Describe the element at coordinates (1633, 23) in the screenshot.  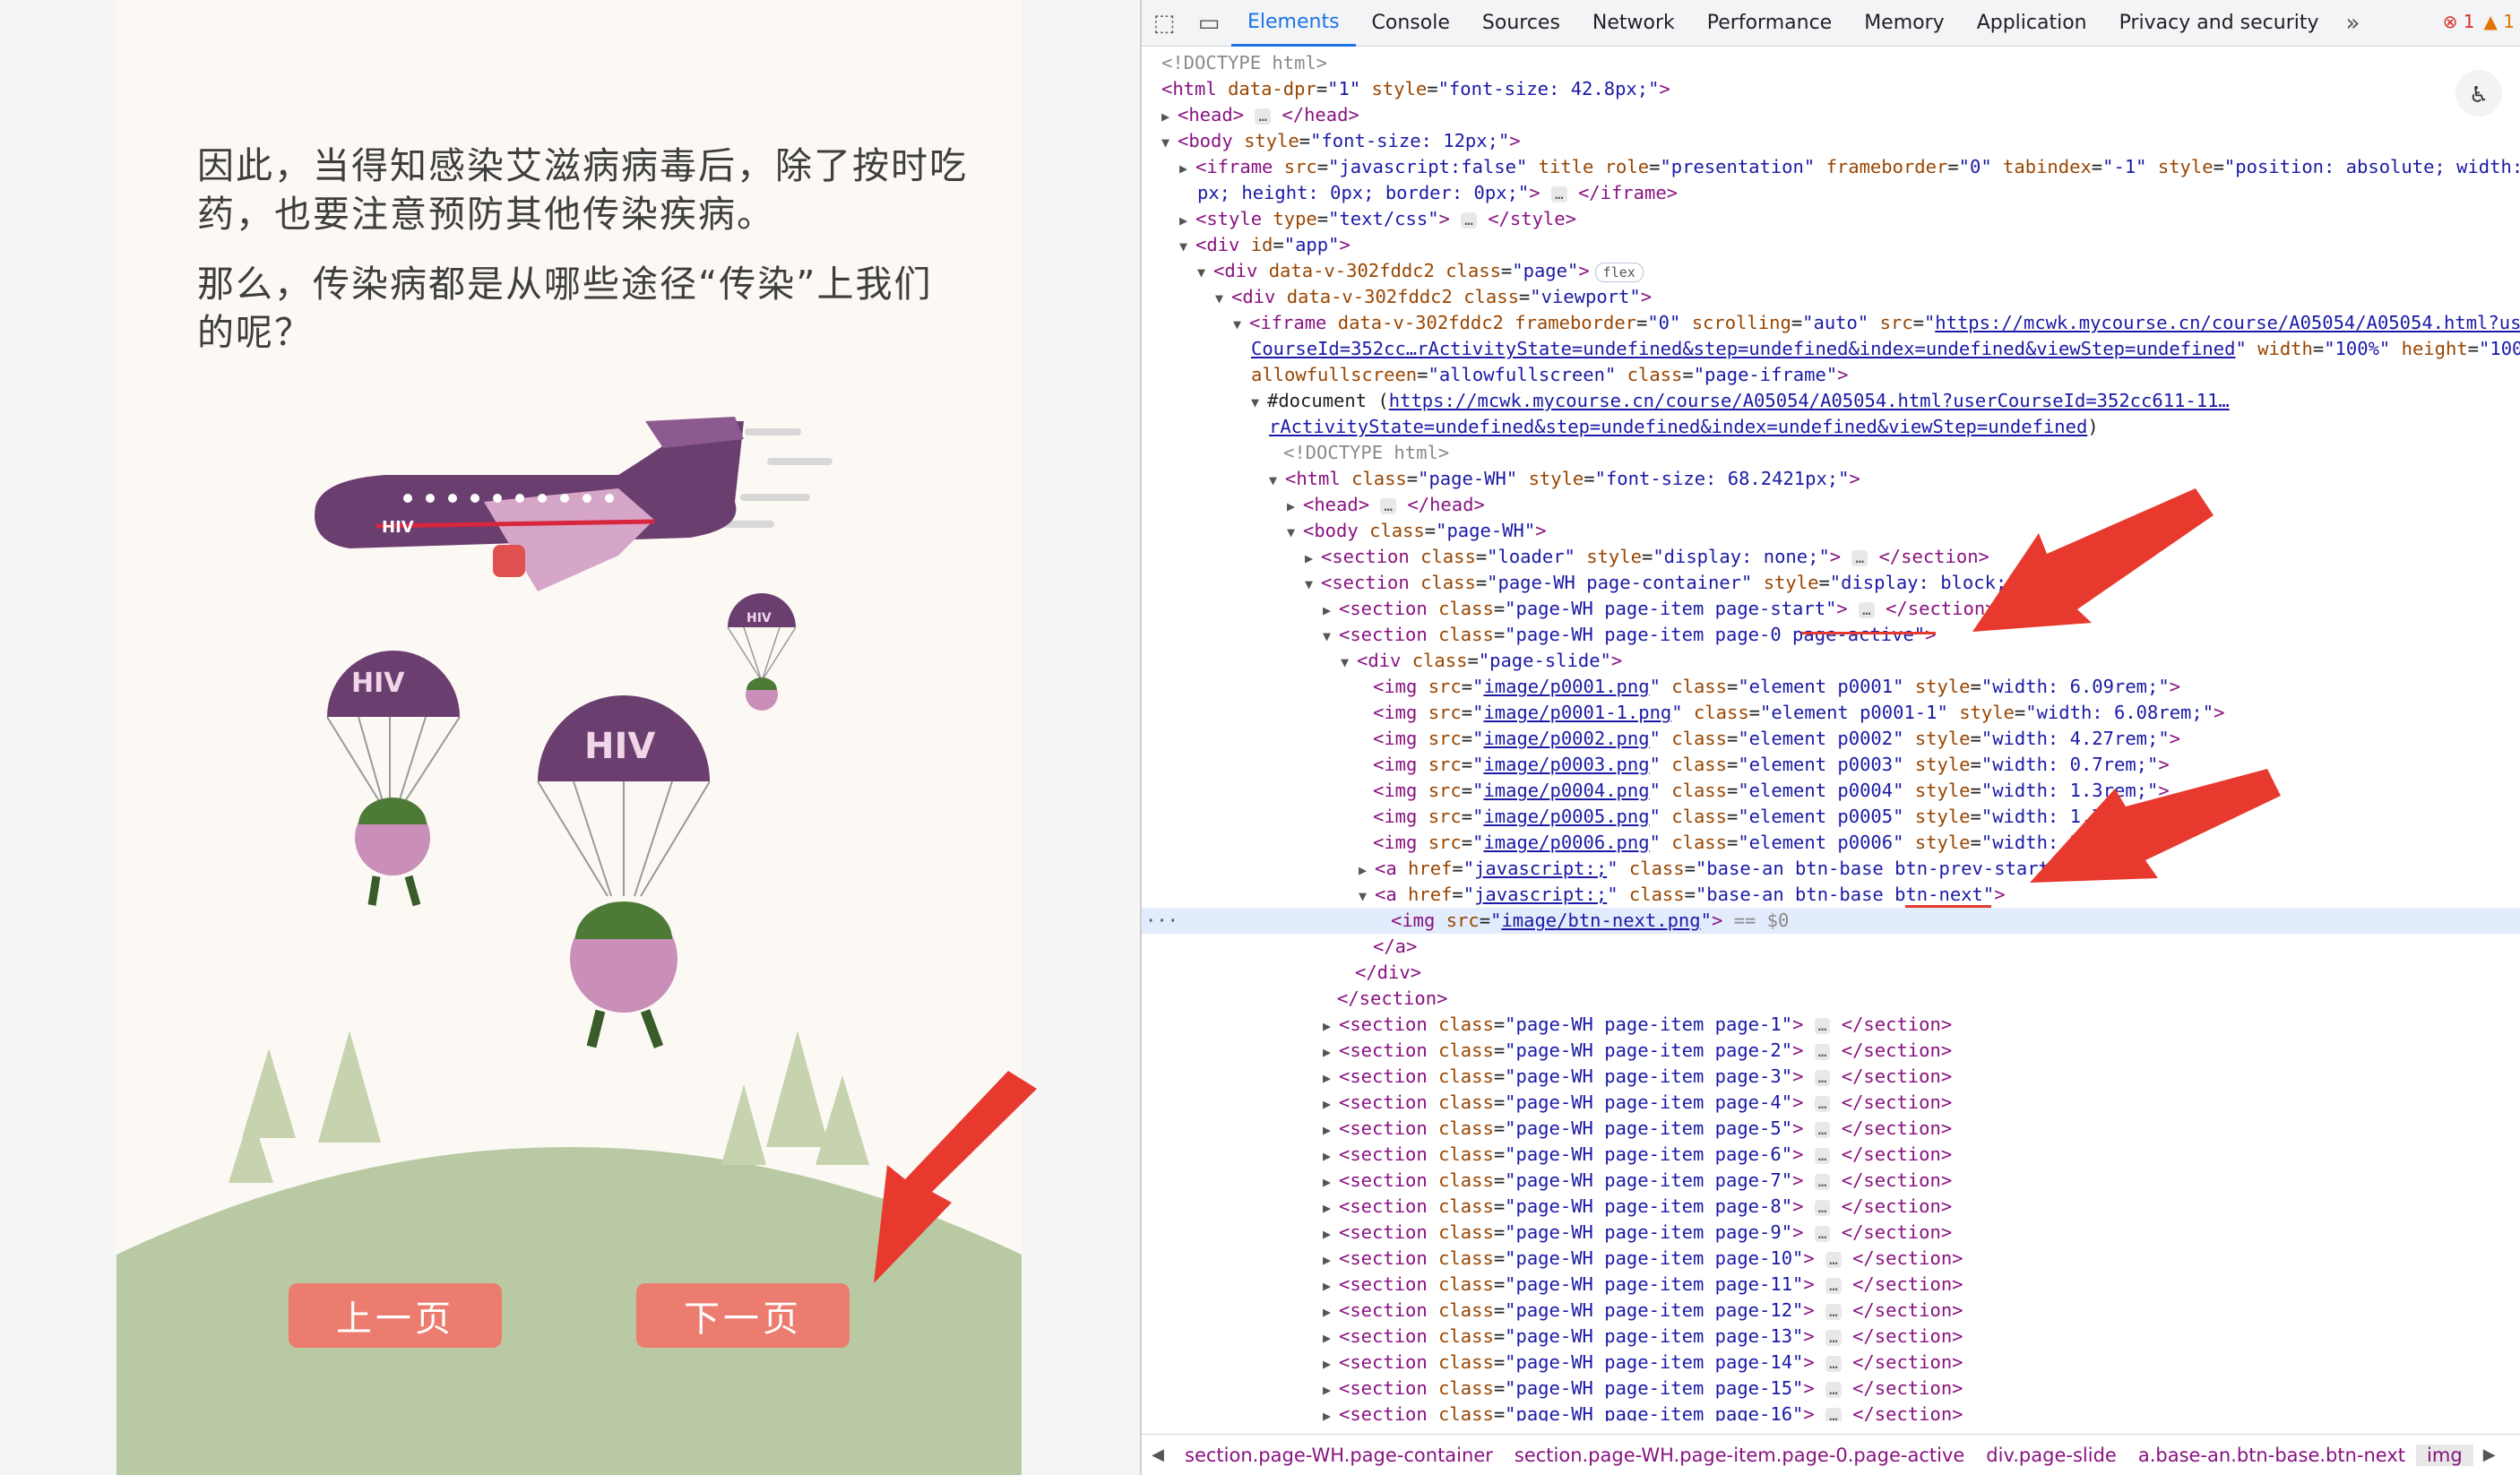
I see `tab-network: Network` at that location.